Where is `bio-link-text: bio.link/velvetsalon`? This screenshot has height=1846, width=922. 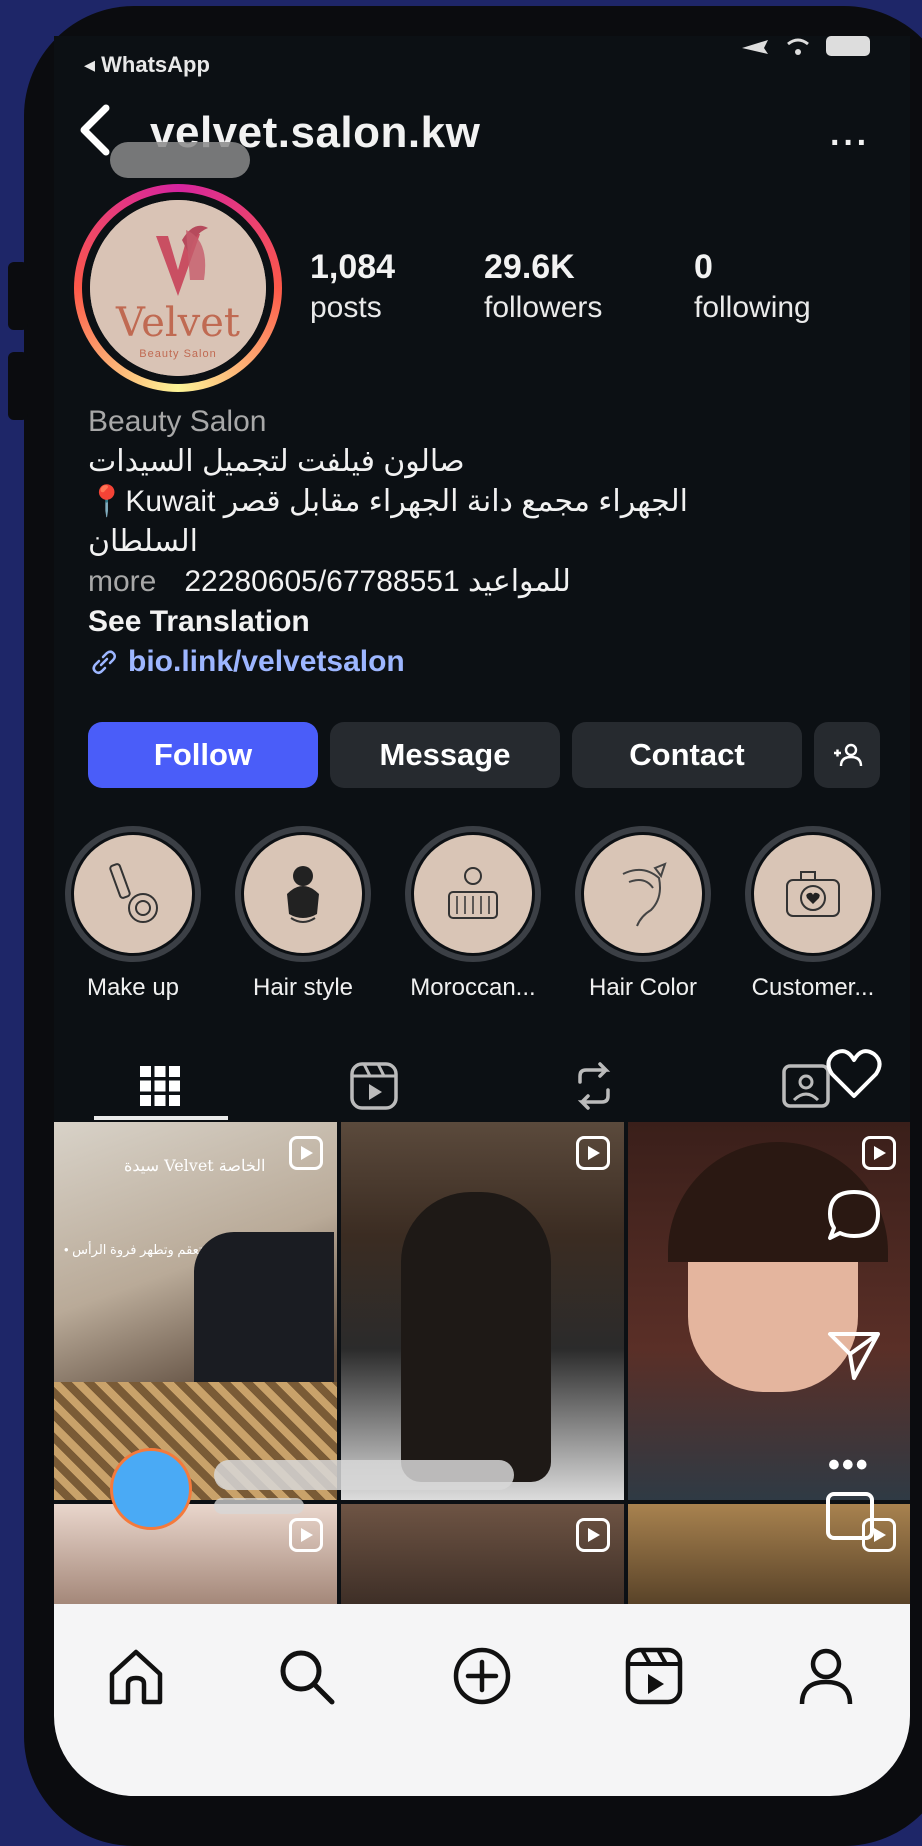 bio-link-text: bio.link/velvetsalon is located at coordinates (266, 661).